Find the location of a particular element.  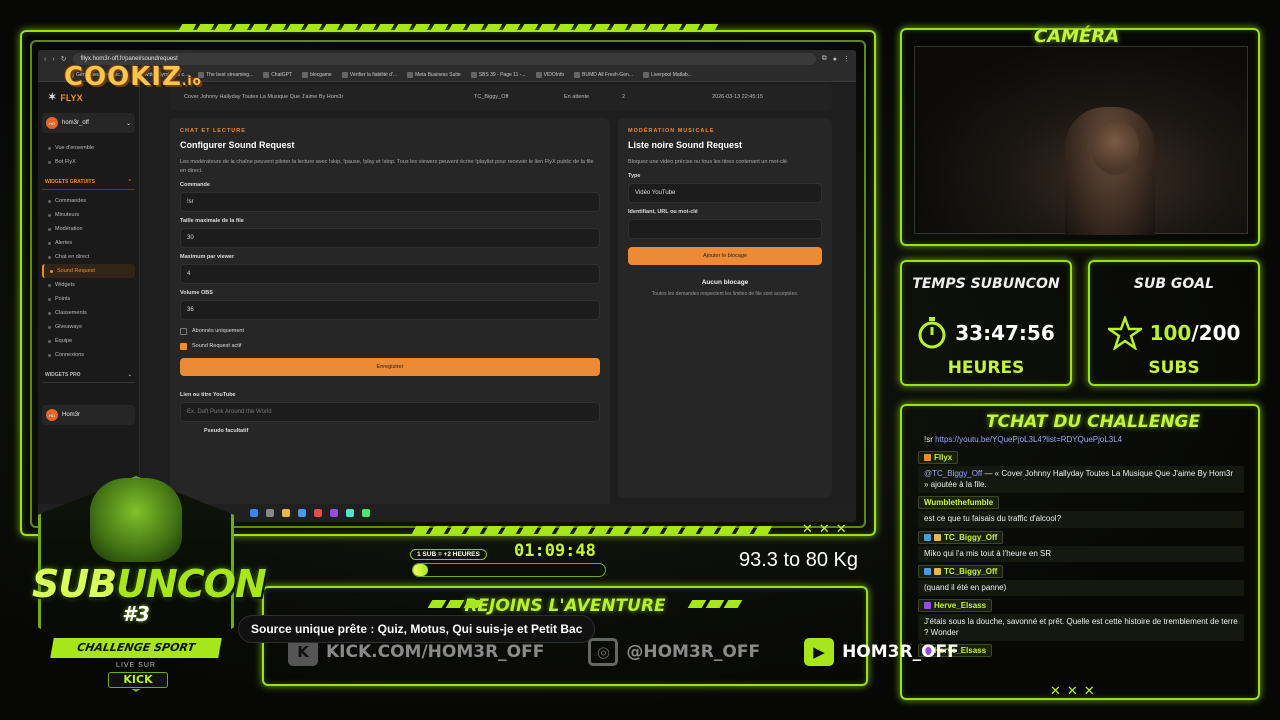

subscribers-only-checkbox: Abonnés uniquement is located at coordinates (390, 331).